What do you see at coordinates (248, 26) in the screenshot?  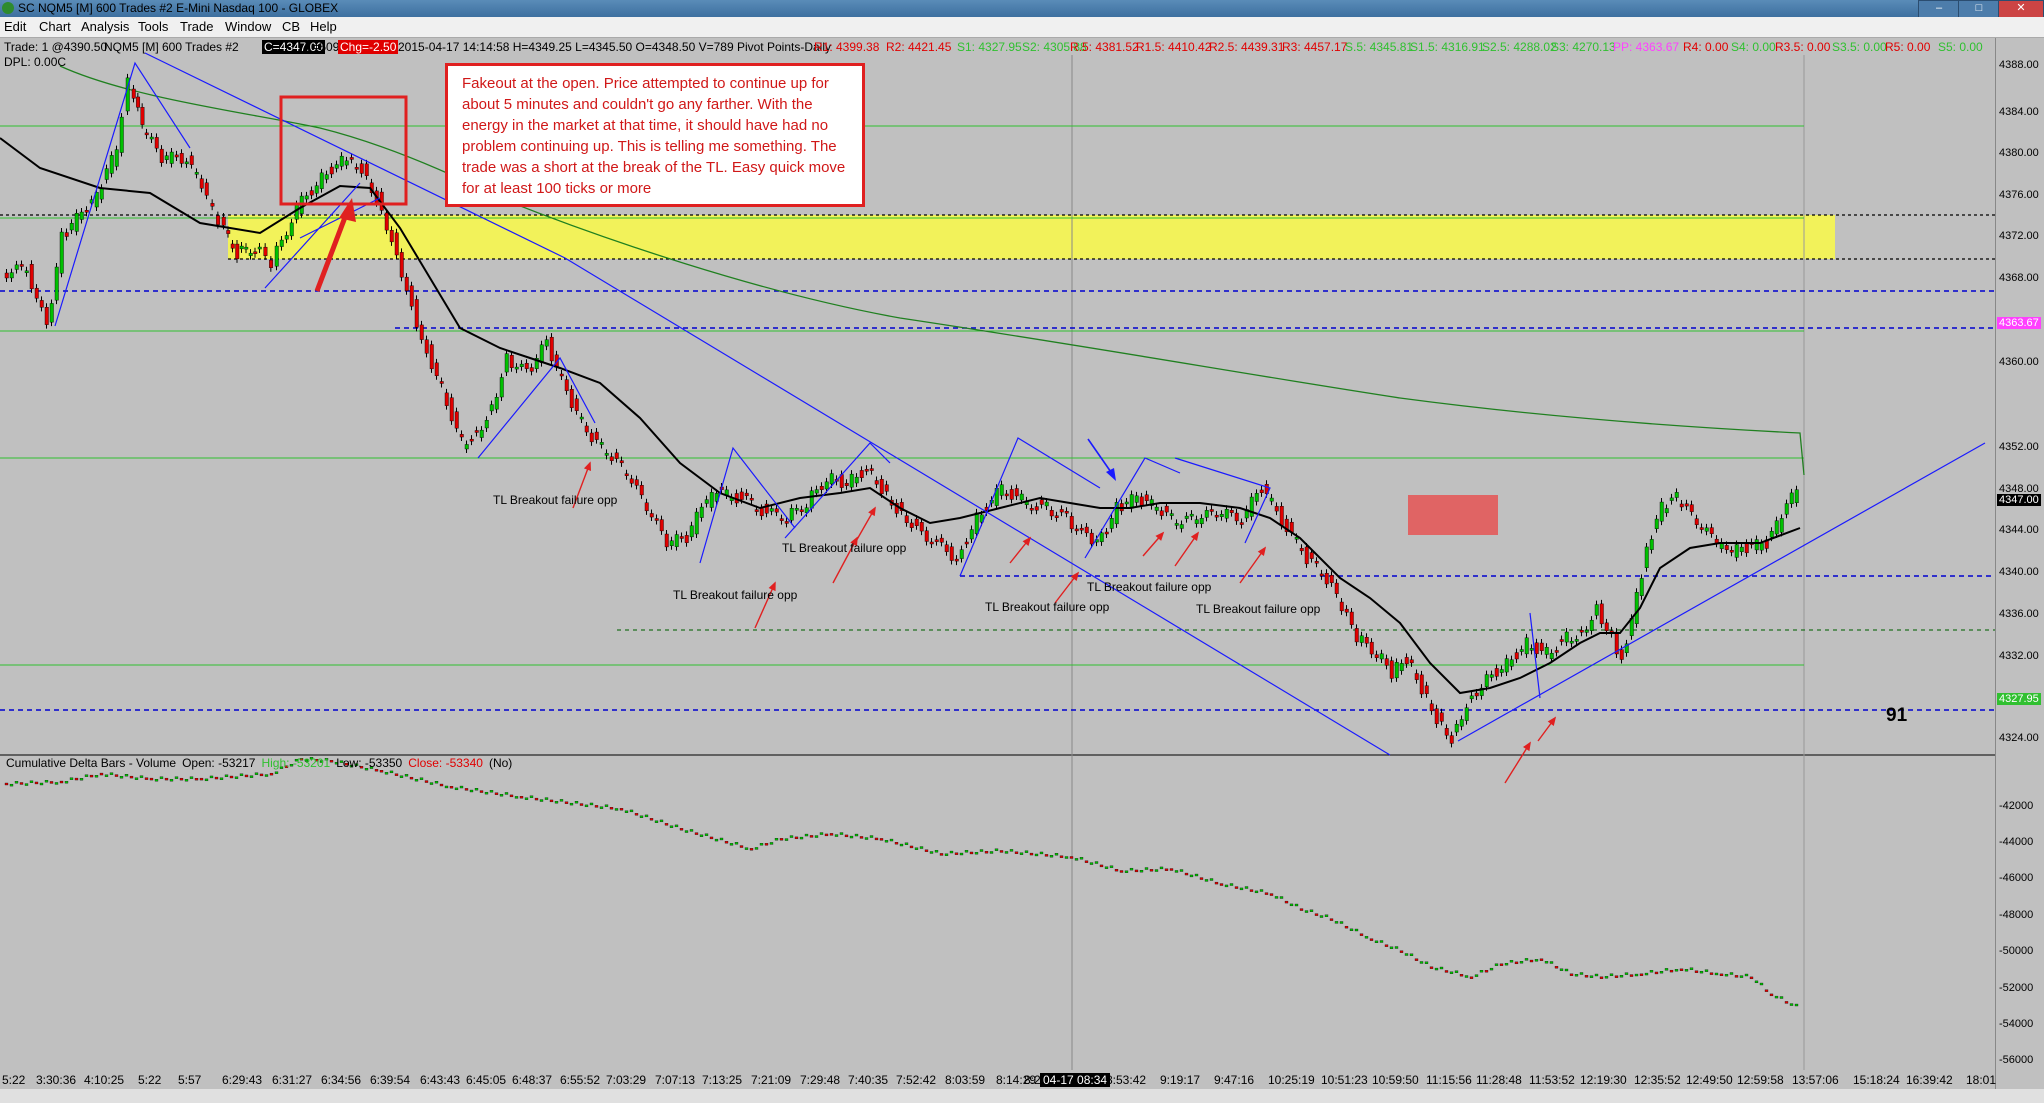 I see `menu-window: Window` at bounding box center [248, 26].